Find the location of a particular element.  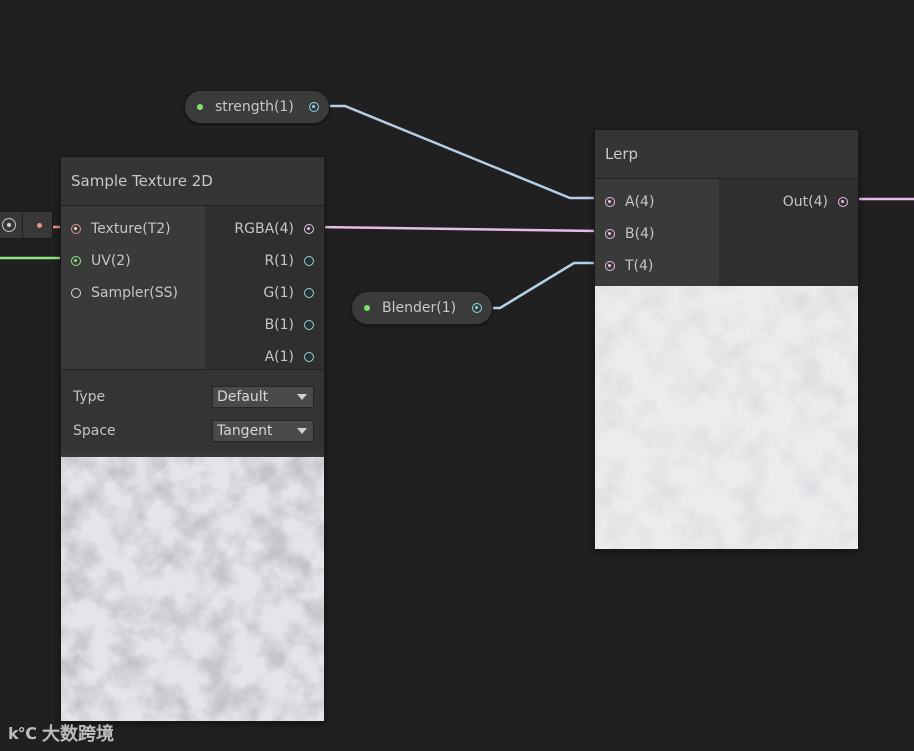

output-label: RGBA(4) is located at coordinates (264, 229).